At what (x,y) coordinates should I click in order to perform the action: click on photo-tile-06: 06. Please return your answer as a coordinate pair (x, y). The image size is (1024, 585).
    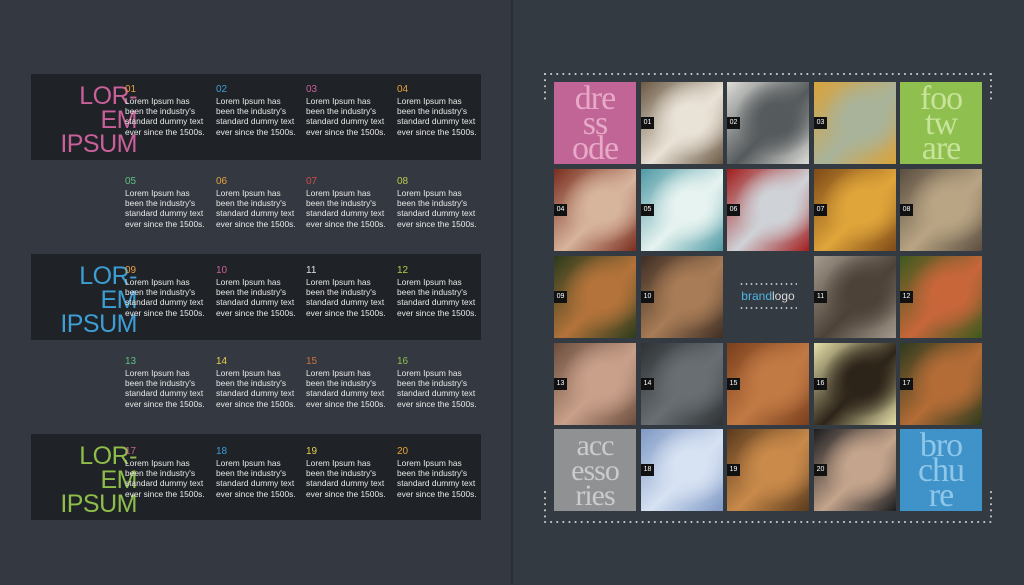
    Looking at the image, I should click on (768, 210).